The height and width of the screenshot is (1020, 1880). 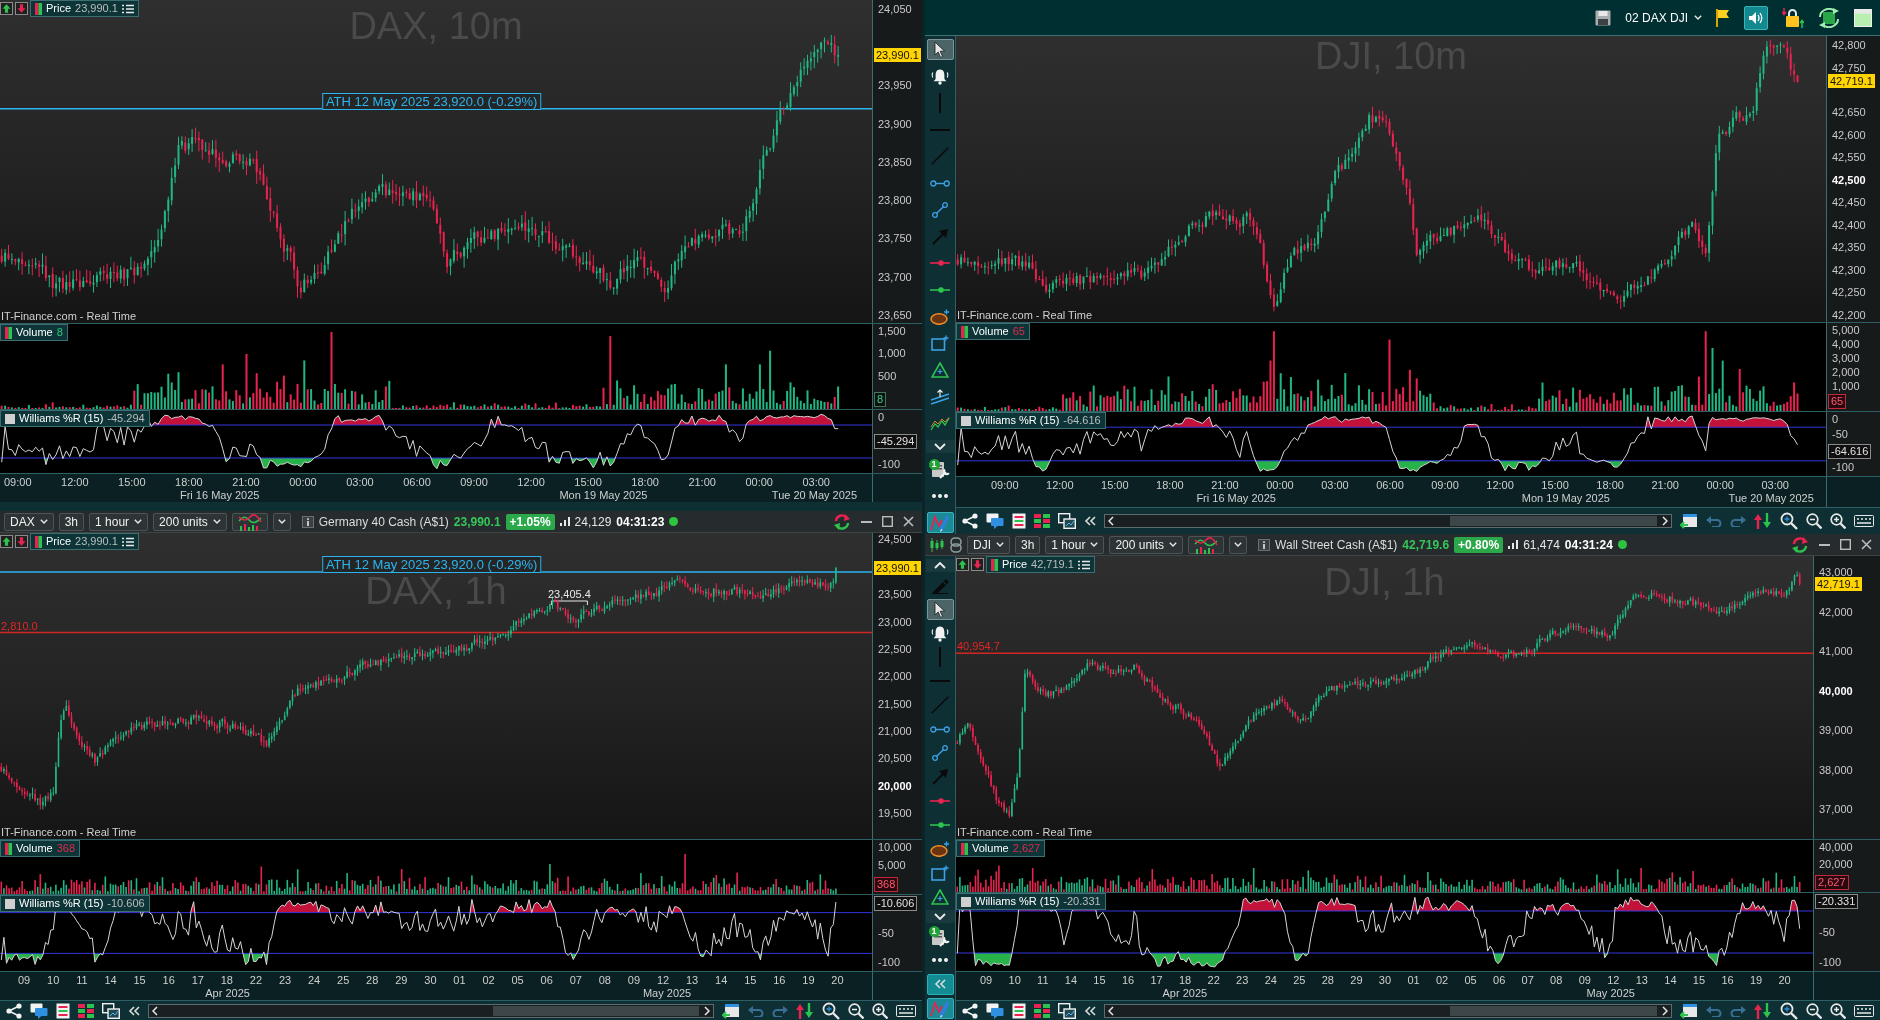 What do you see at coordinates (1723, 17) in the screenshot?
I see `flag-icon` at bounding box center [1723, 17].